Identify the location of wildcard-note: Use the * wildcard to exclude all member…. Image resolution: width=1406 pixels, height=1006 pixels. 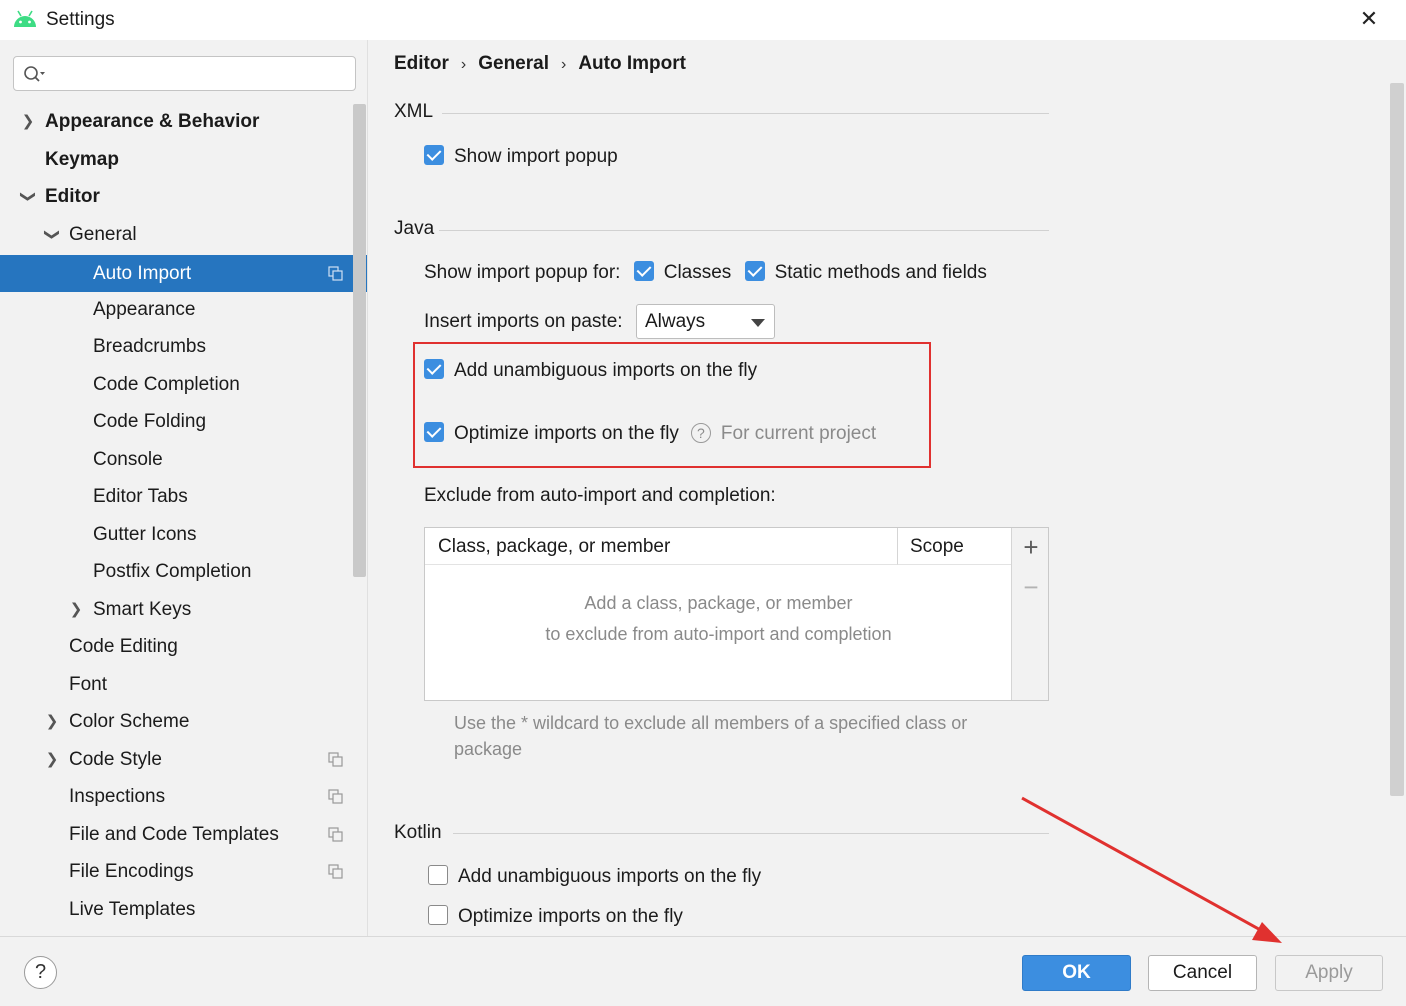
(711, 736).